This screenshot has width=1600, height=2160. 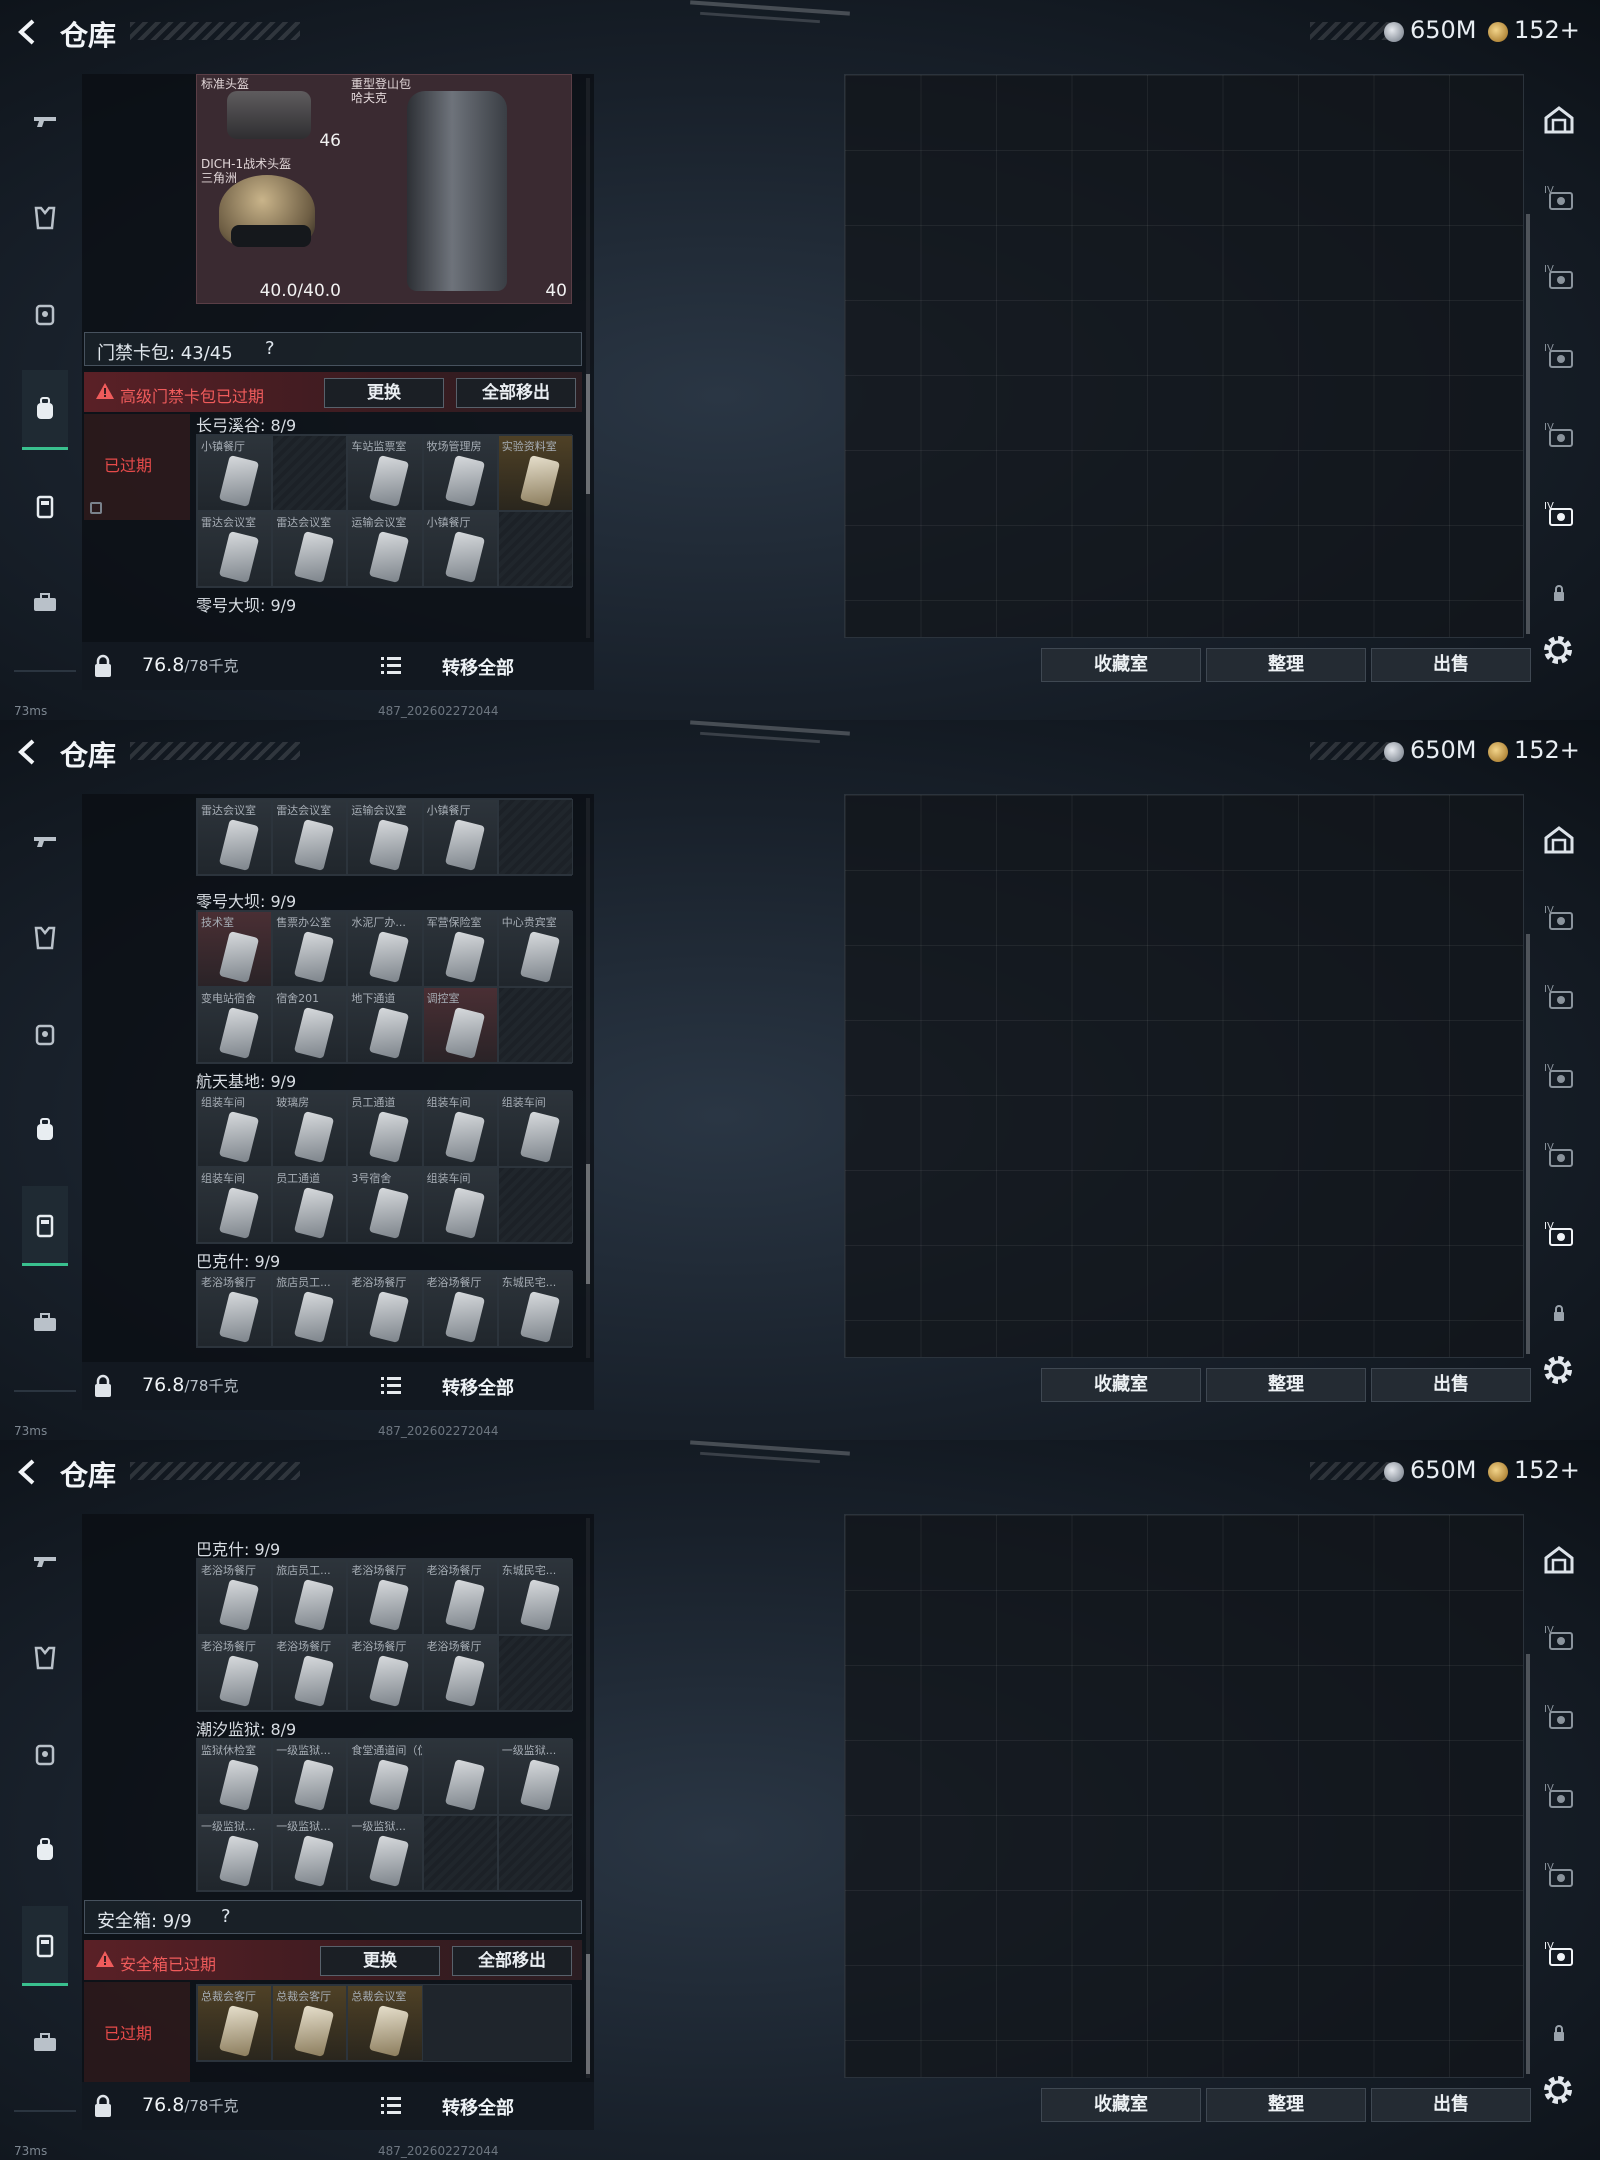 What do you see at coordinates (1559, 1559) in the screenshot?
I see `storage-tab-warehouse` at bounding box center [1559, 1559].